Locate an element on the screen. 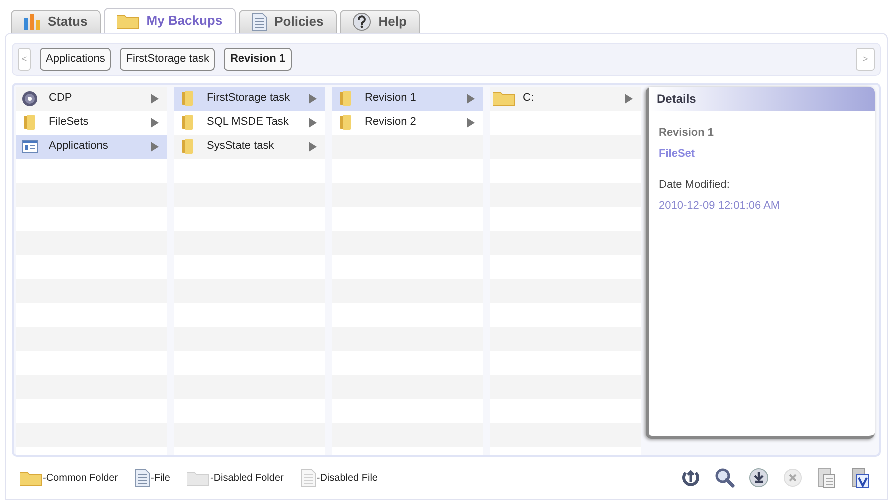 This screenshot has height=500, width=893. close-icon is located at coordinates (793, 478).